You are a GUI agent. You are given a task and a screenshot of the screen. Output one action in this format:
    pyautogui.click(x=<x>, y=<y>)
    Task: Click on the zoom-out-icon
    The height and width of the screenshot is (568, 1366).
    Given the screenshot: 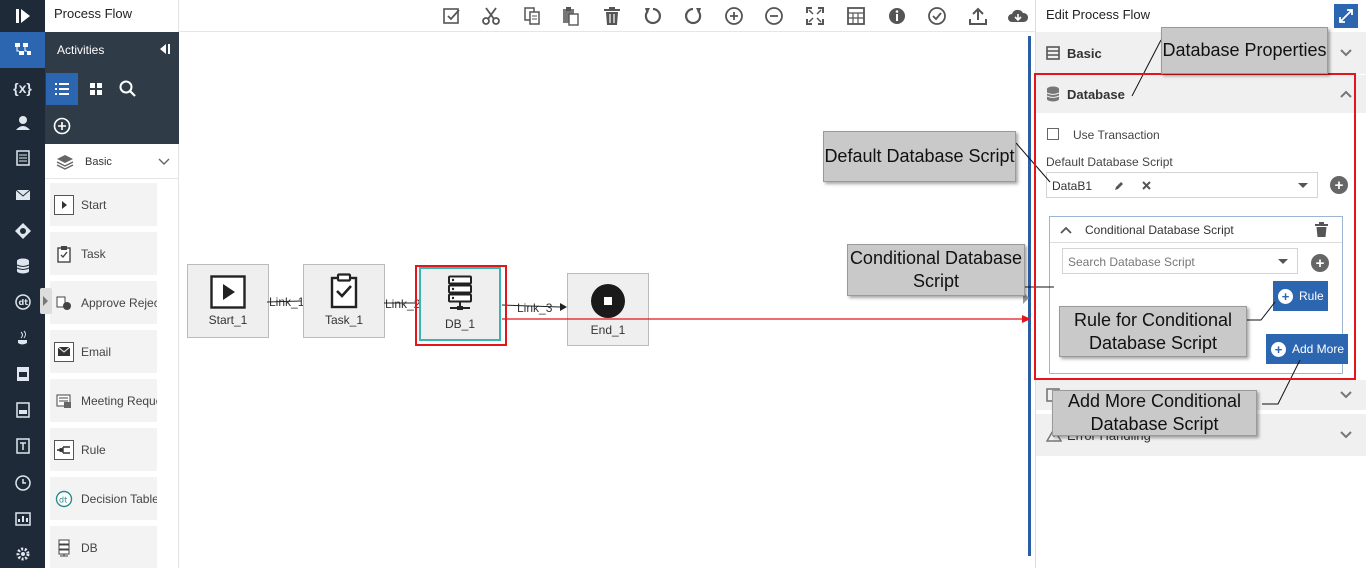 What is the action you would take?
    pyautogui.click(x=774, y=16)
    